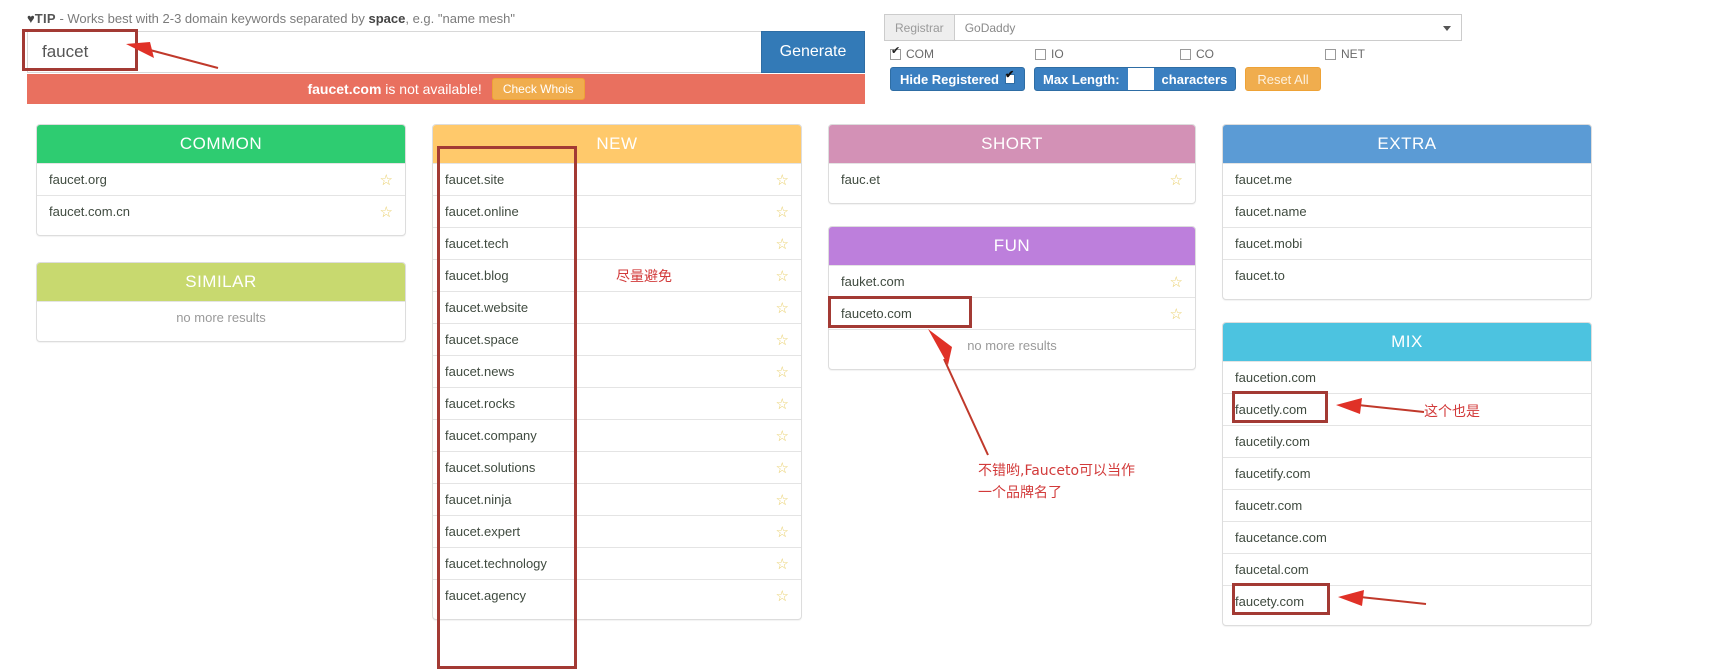 The height and width of the screenshot is (669, 1717). Describe the element at coordinates (617, 307) in the screenshot. I see `domain-row: faucet.website ☆` at that location.